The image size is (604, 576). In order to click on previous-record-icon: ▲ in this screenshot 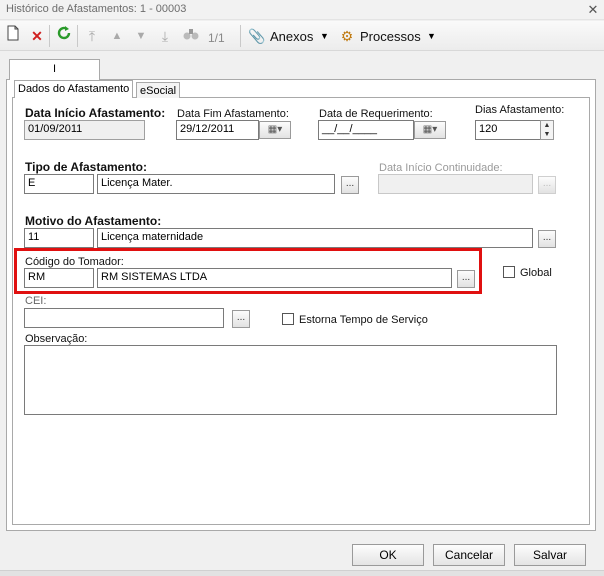, I will do `click(117, 36)`.